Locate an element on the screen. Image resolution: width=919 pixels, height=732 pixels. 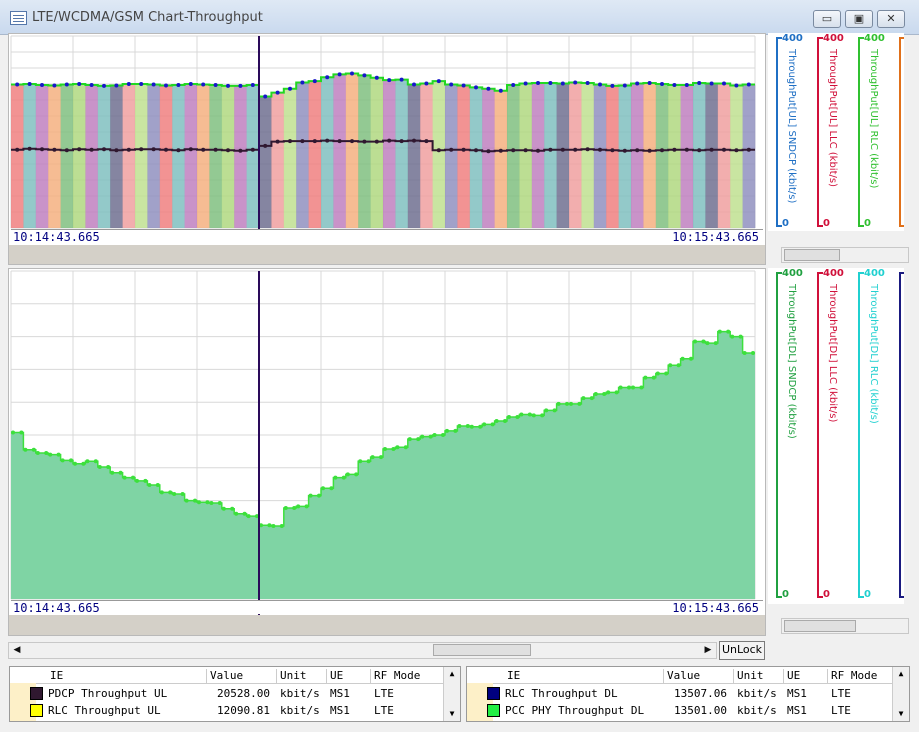
dl-table-scrollbar: ▲ ▼ is located at coordinates (900, 694).